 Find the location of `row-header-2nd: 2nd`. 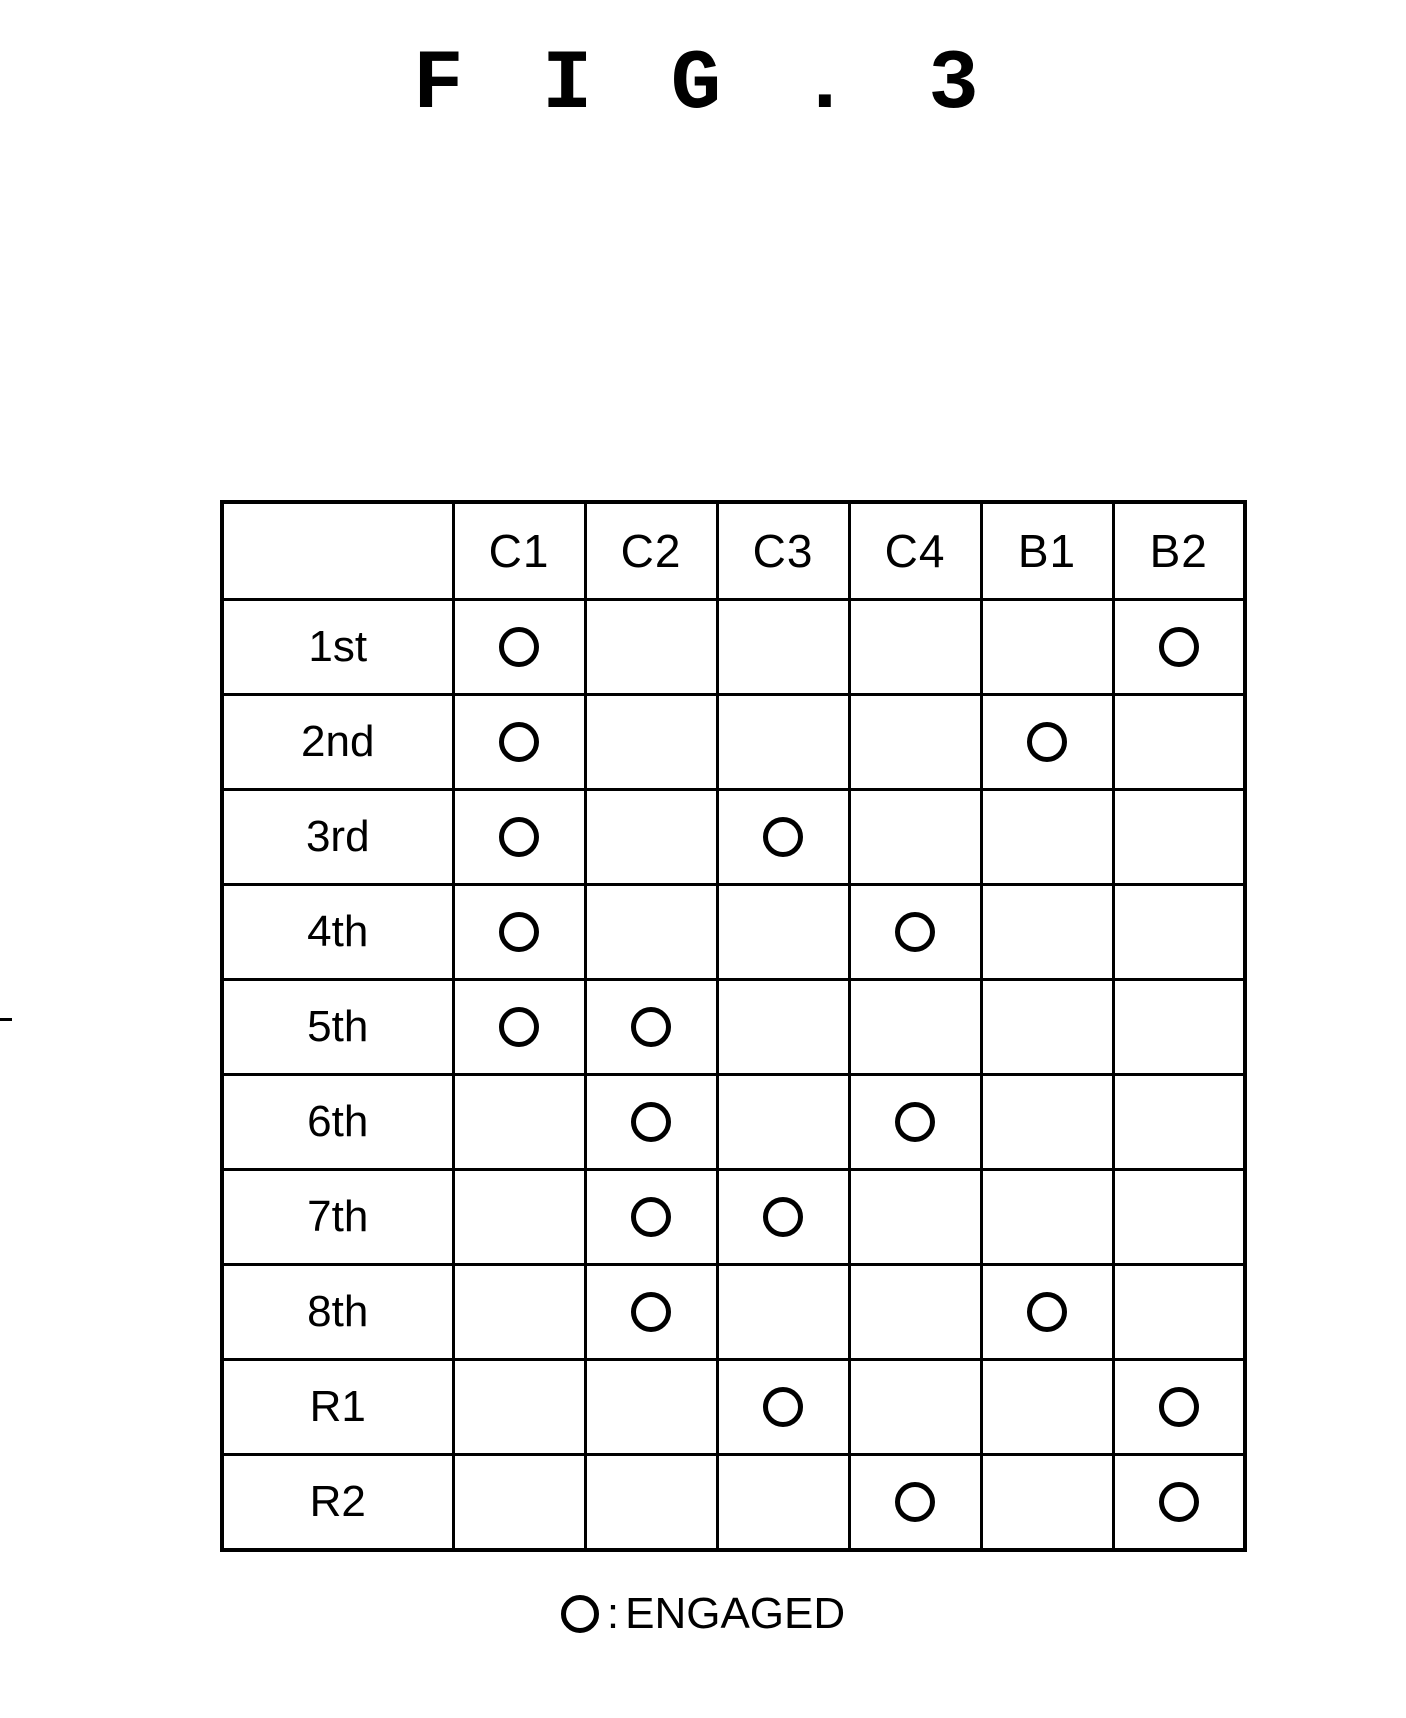

row-header-2nd: 2nd is located at coordinates (337, 742).